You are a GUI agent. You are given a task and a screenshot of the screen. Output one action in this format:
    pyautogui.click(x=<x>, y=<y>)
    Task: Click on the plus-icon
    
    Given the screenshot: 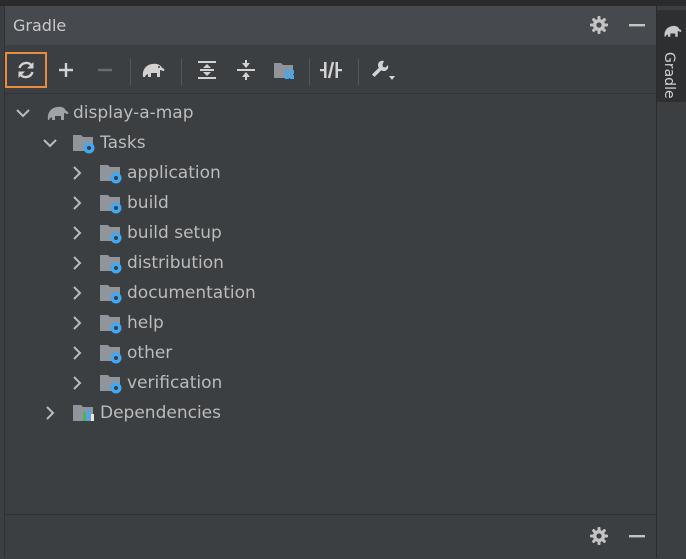 What is the action you would take?
    pyautogui.click(x=66, y=70)
    